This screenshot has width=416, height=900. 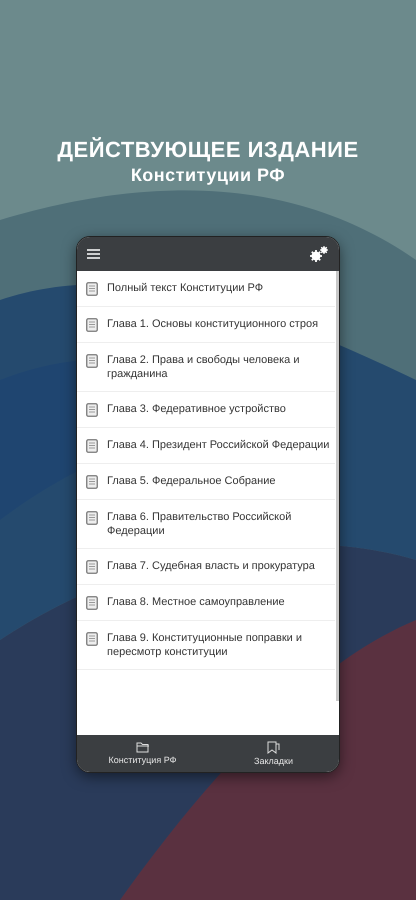 I want to click on chapter-title: Глава 3. Федеративное устройство, so click(x=196, y=409).